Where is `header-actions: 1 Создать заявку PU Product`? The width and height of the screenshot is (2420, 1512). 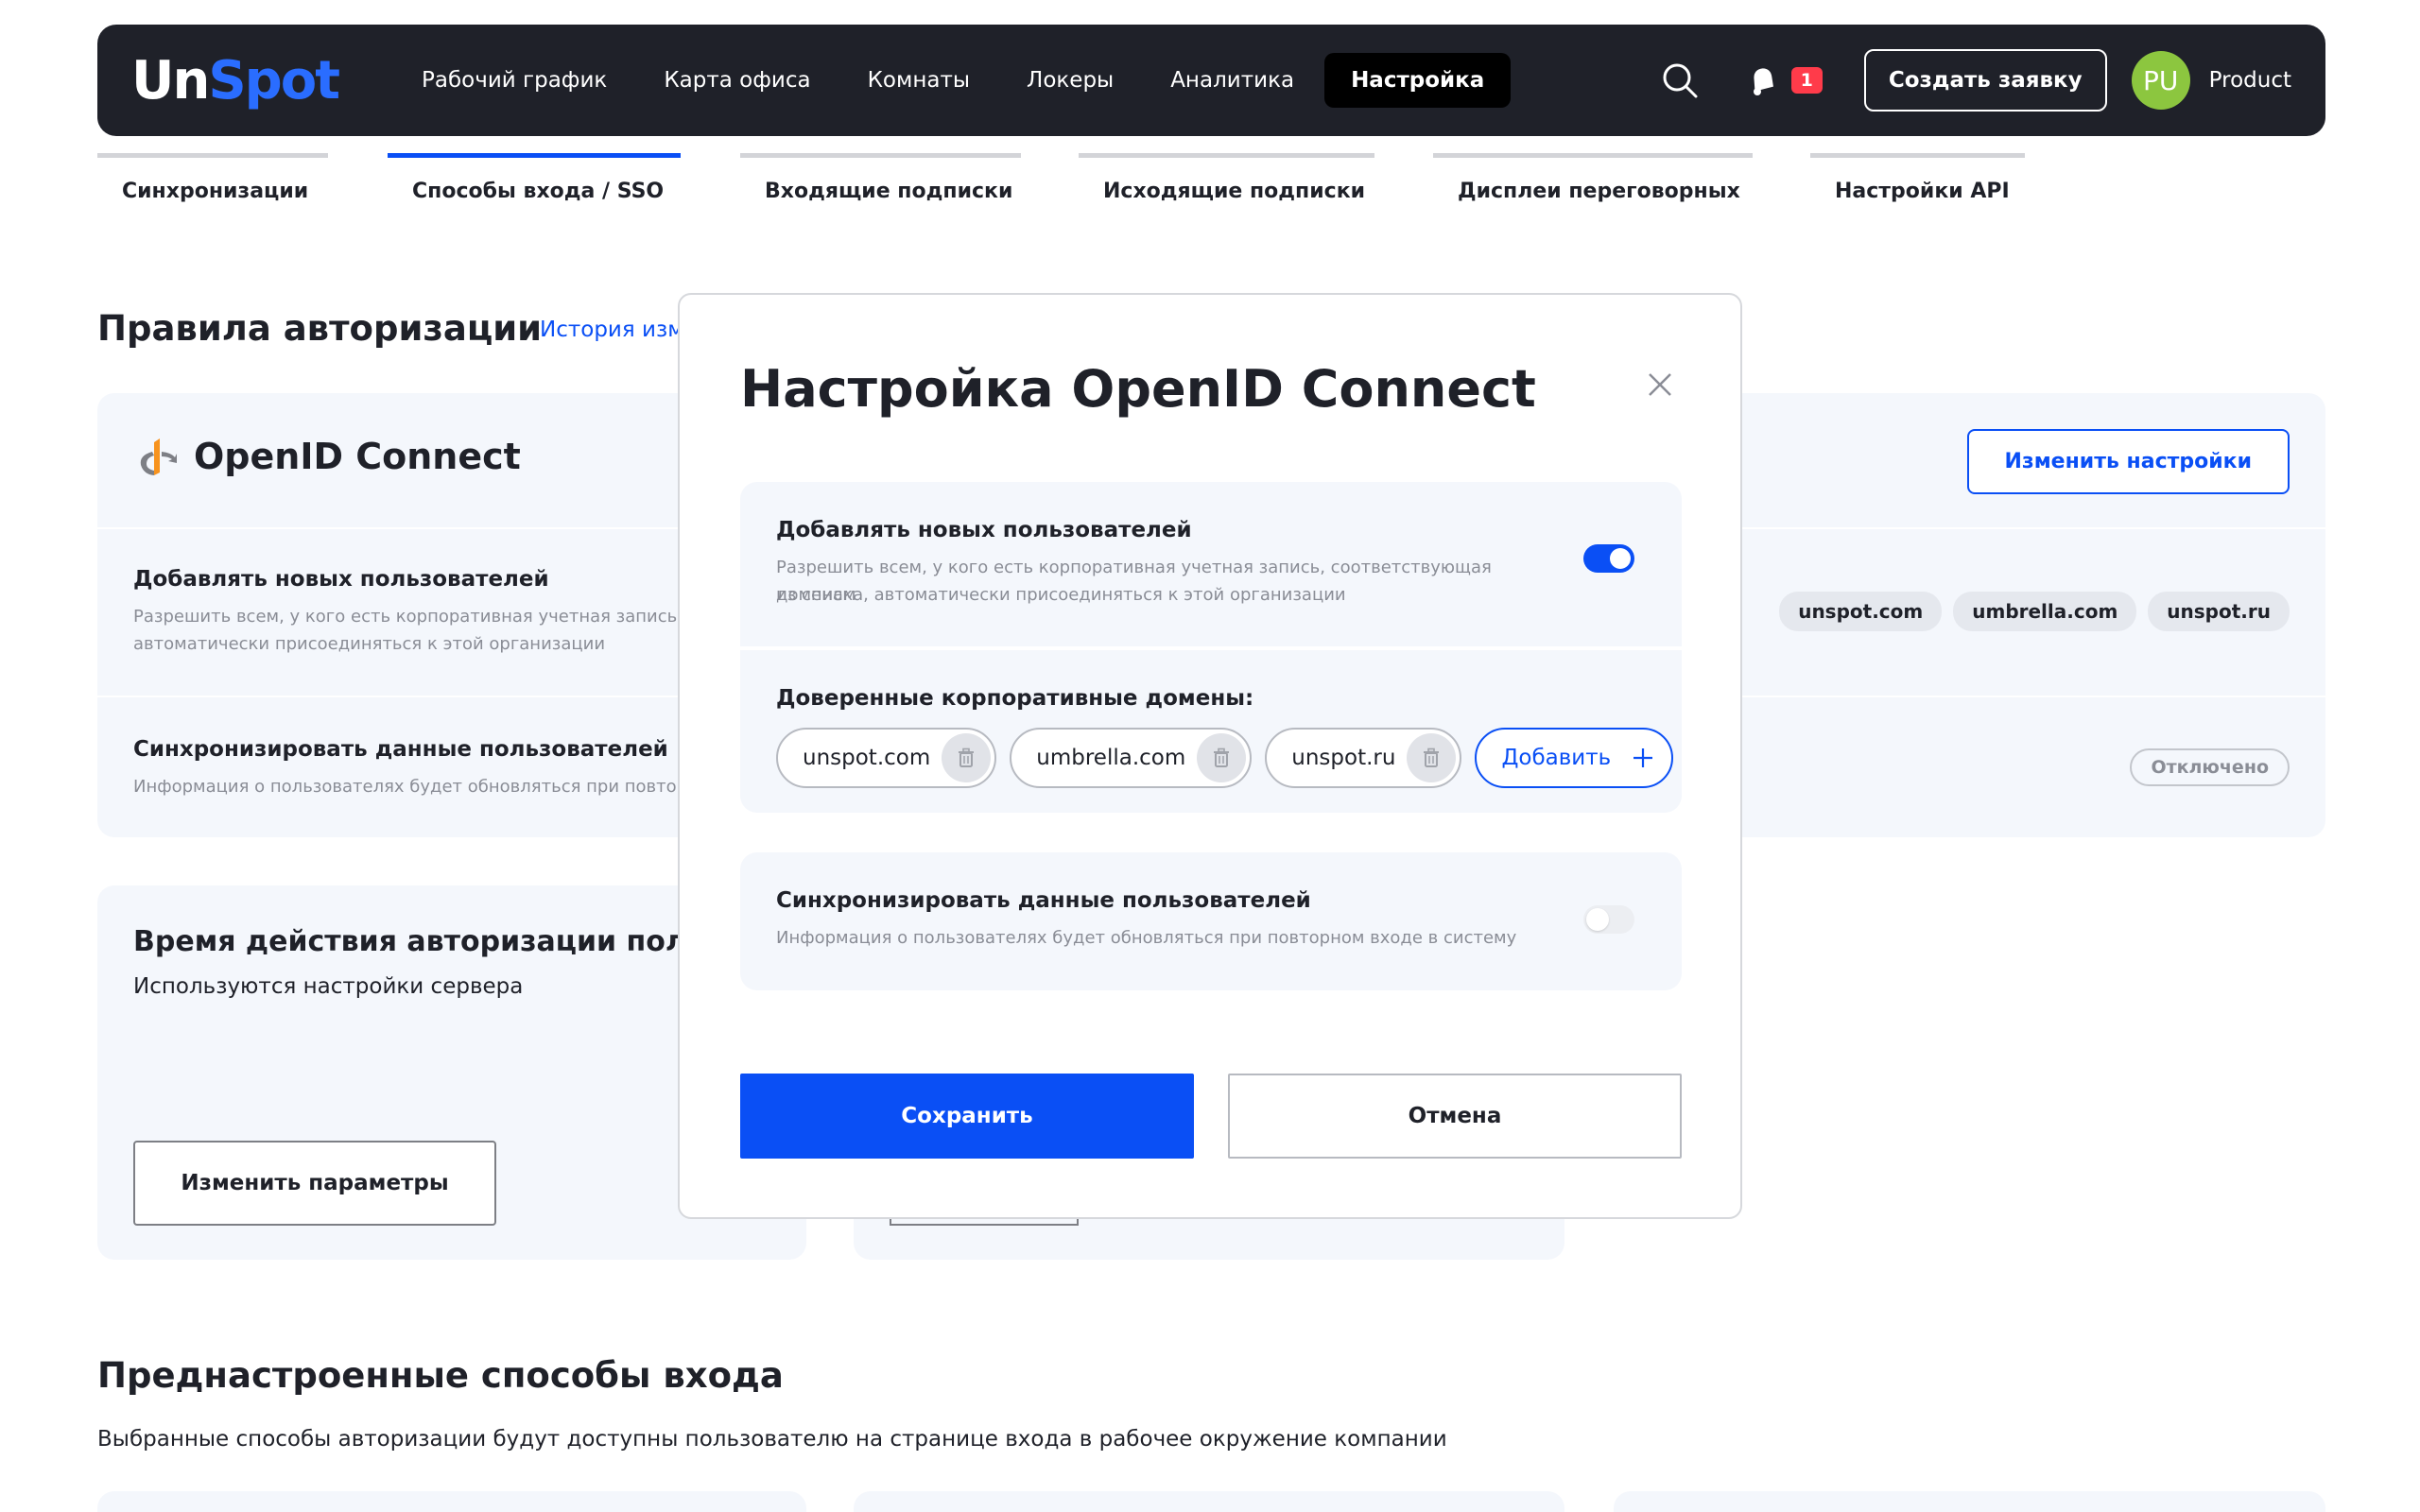 header-actions: 1 Создать заявку PU Product is located at coordinates (1975, 80).